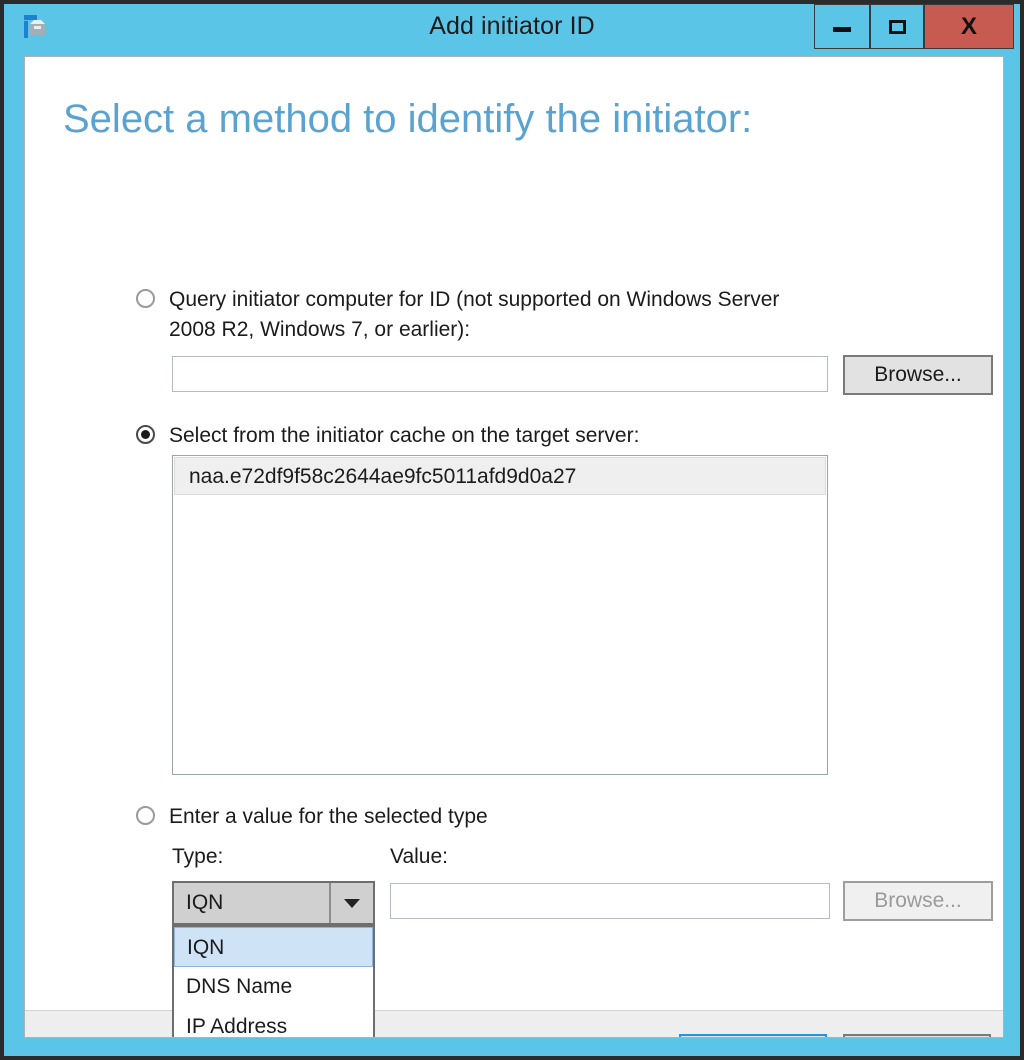 The width and height of the screenshot is (1024, 1060). What do you see at coordinates (512, 26) in the screenshot?
I see `title-bar: Add initiator ID X` at bounding box center [512, 26].